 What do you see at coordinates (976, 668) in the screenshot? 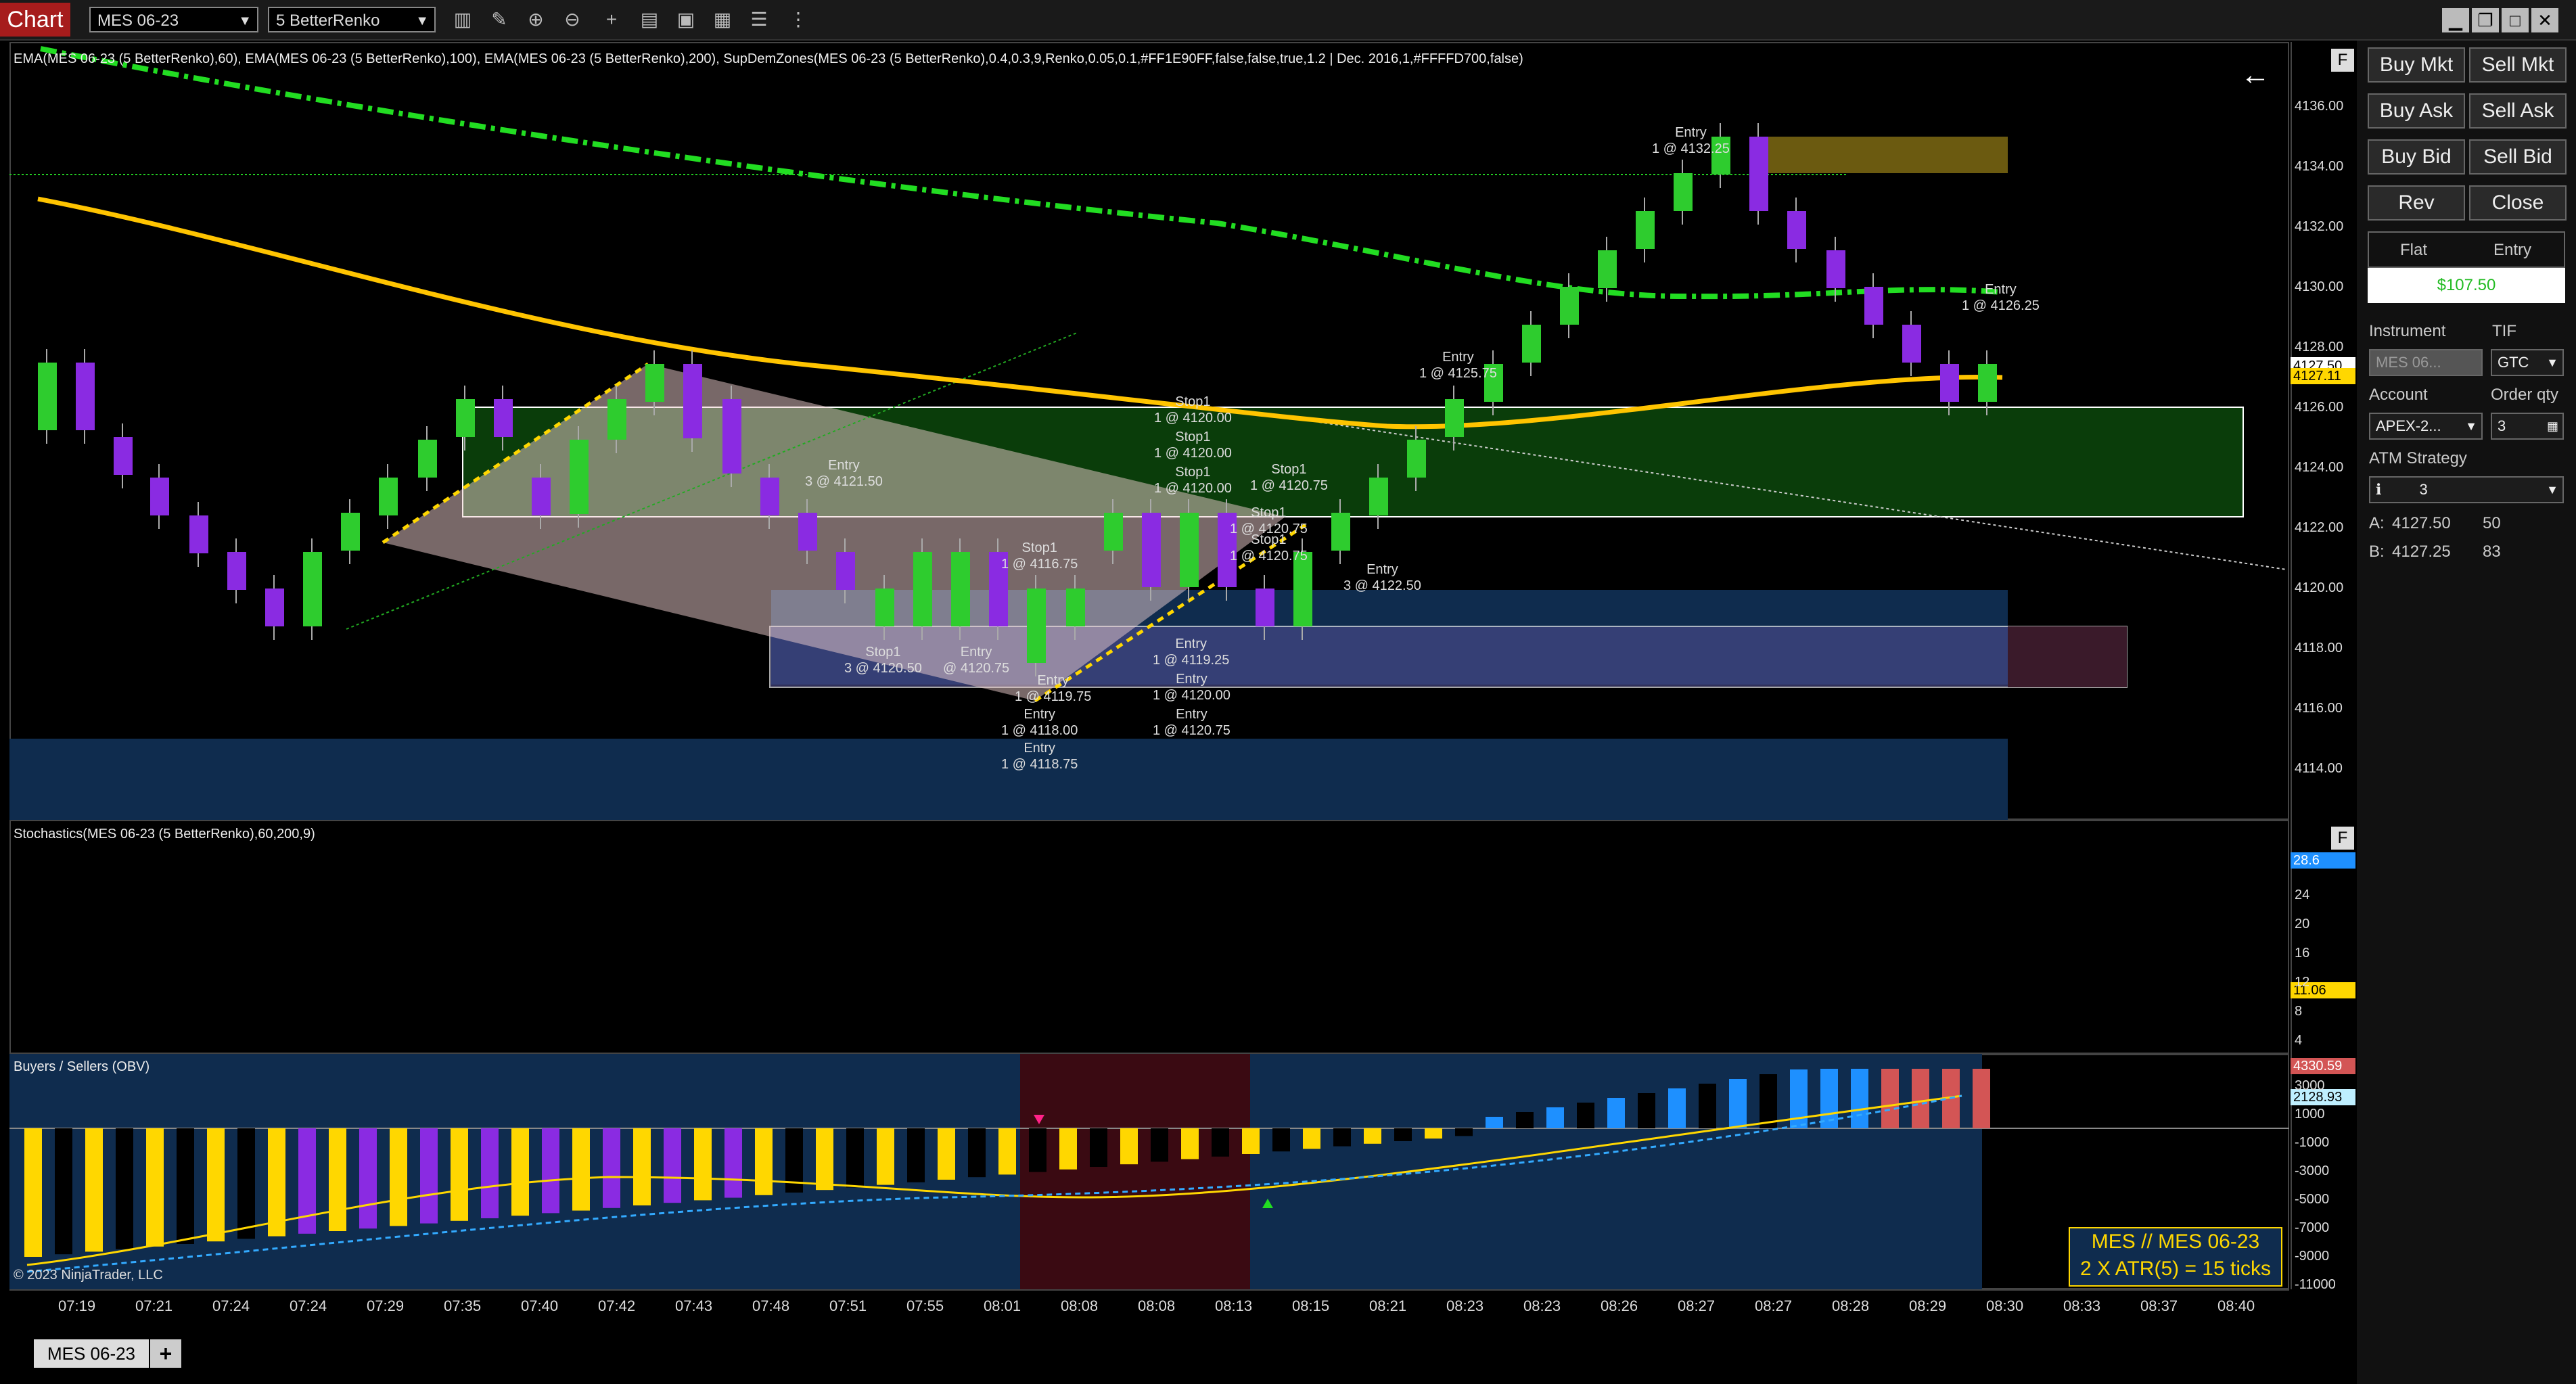
I see `annotation-fill: @ 4120.75` at bounding box center [976, 668].